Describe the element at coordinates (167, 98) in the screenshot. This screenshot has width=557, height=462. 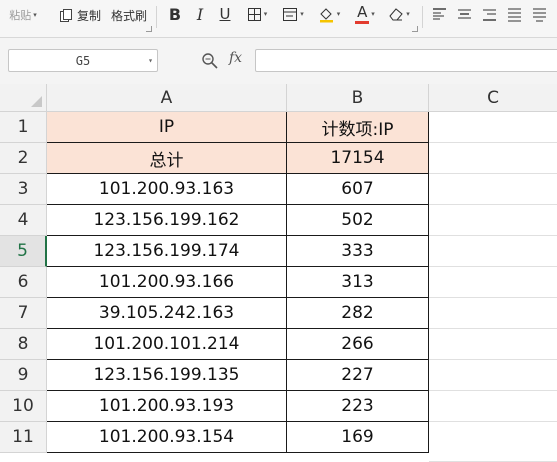
I see `column-header-a: A` at that location.